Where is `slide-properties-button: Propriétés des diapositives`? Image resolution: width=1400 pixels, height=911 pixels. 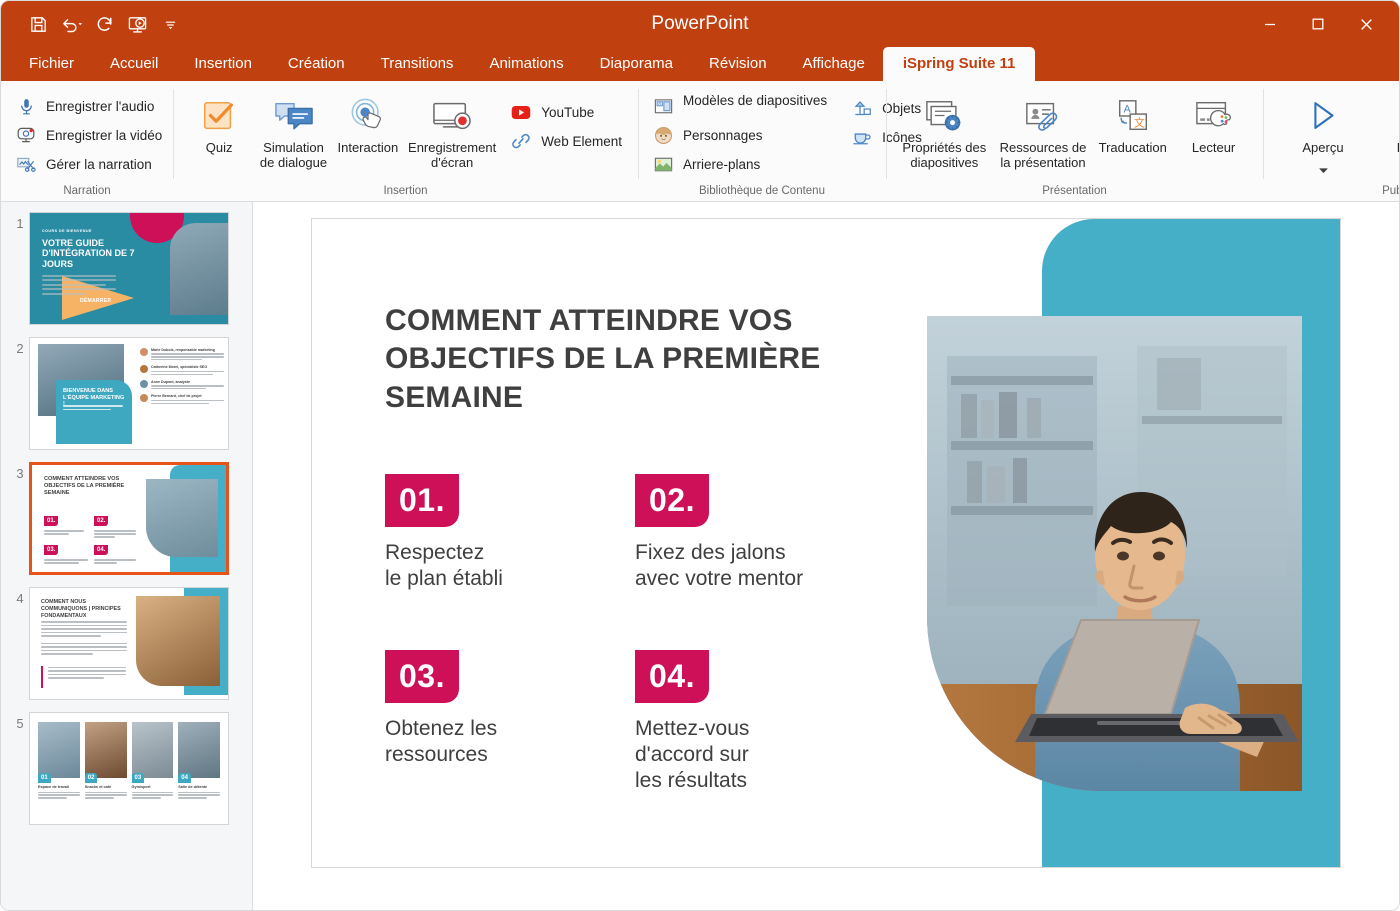 slide-properties-button: Propriétés des diapositives is located at coordinates (944, 132).